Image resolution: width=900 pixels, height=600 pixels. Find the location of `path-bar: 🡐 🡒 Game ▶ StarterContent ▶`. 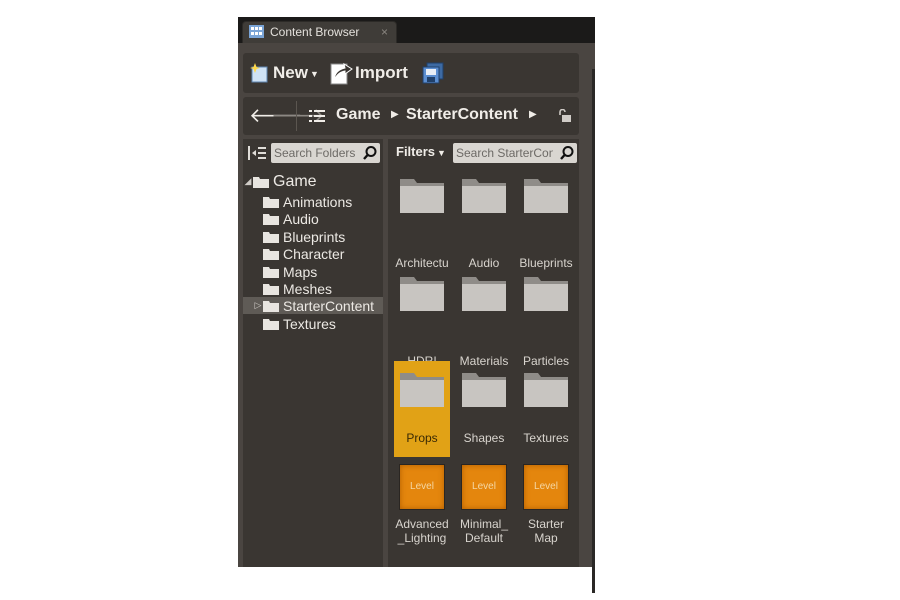

path-bar: 🡐 🡒 Game ▶ StarterContent ▶ is located at coordinates (411, 116).